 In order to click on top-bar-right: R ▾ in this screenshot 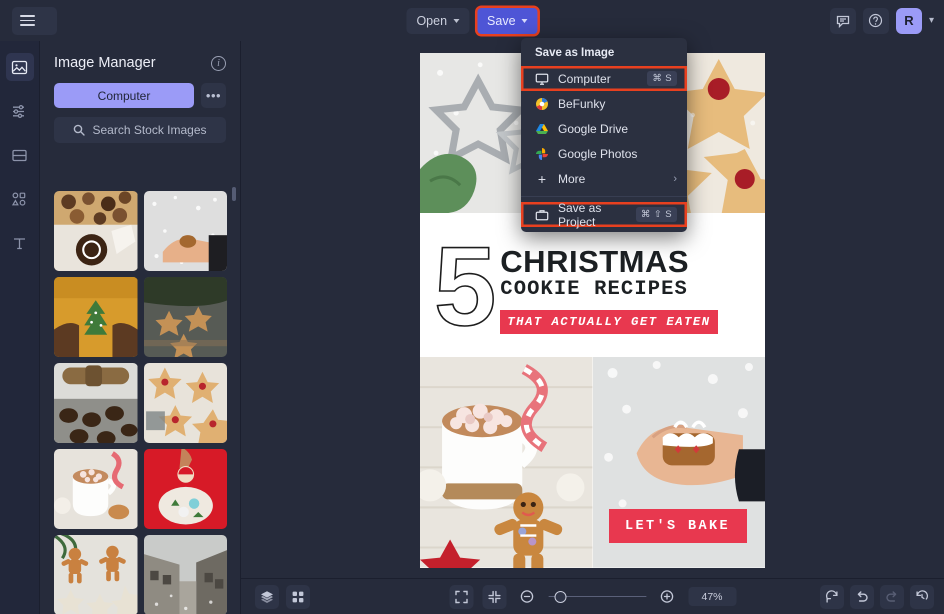, I will do `click(881, 20)`.